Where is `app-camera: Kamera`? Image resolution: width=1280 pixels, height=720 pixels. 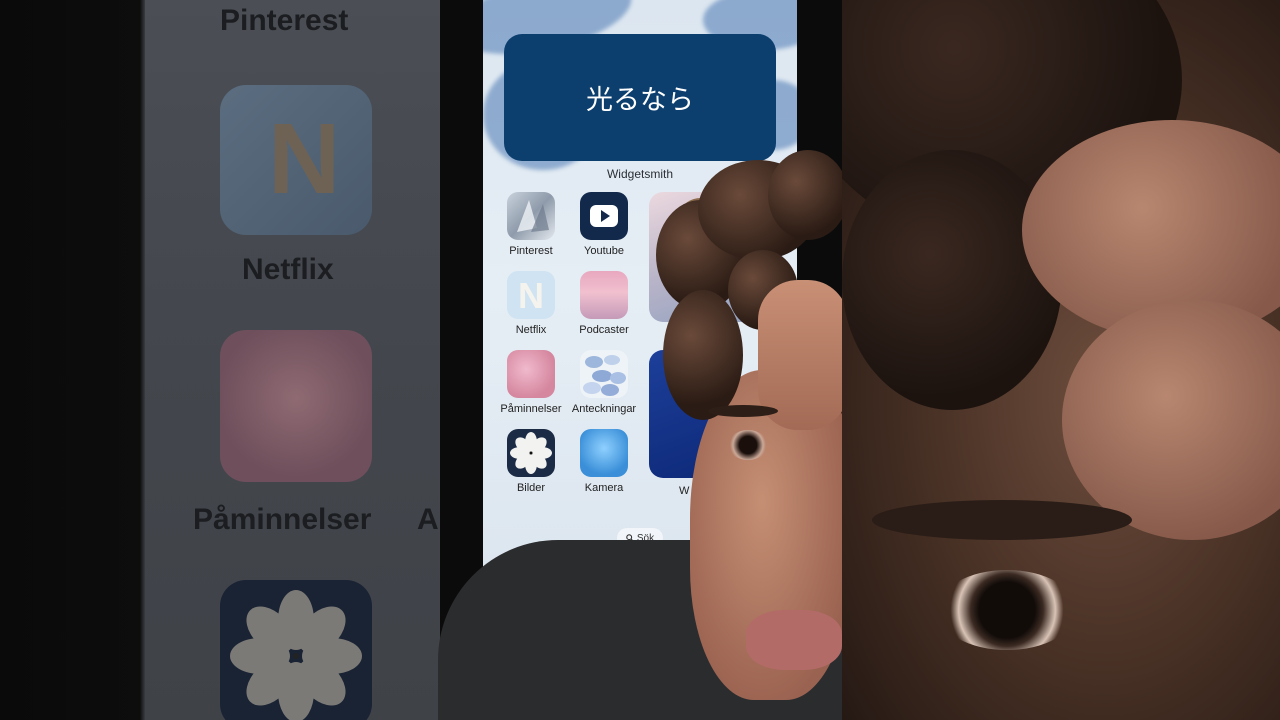 app-camera: Kamera is located at coordinates (604, 461).